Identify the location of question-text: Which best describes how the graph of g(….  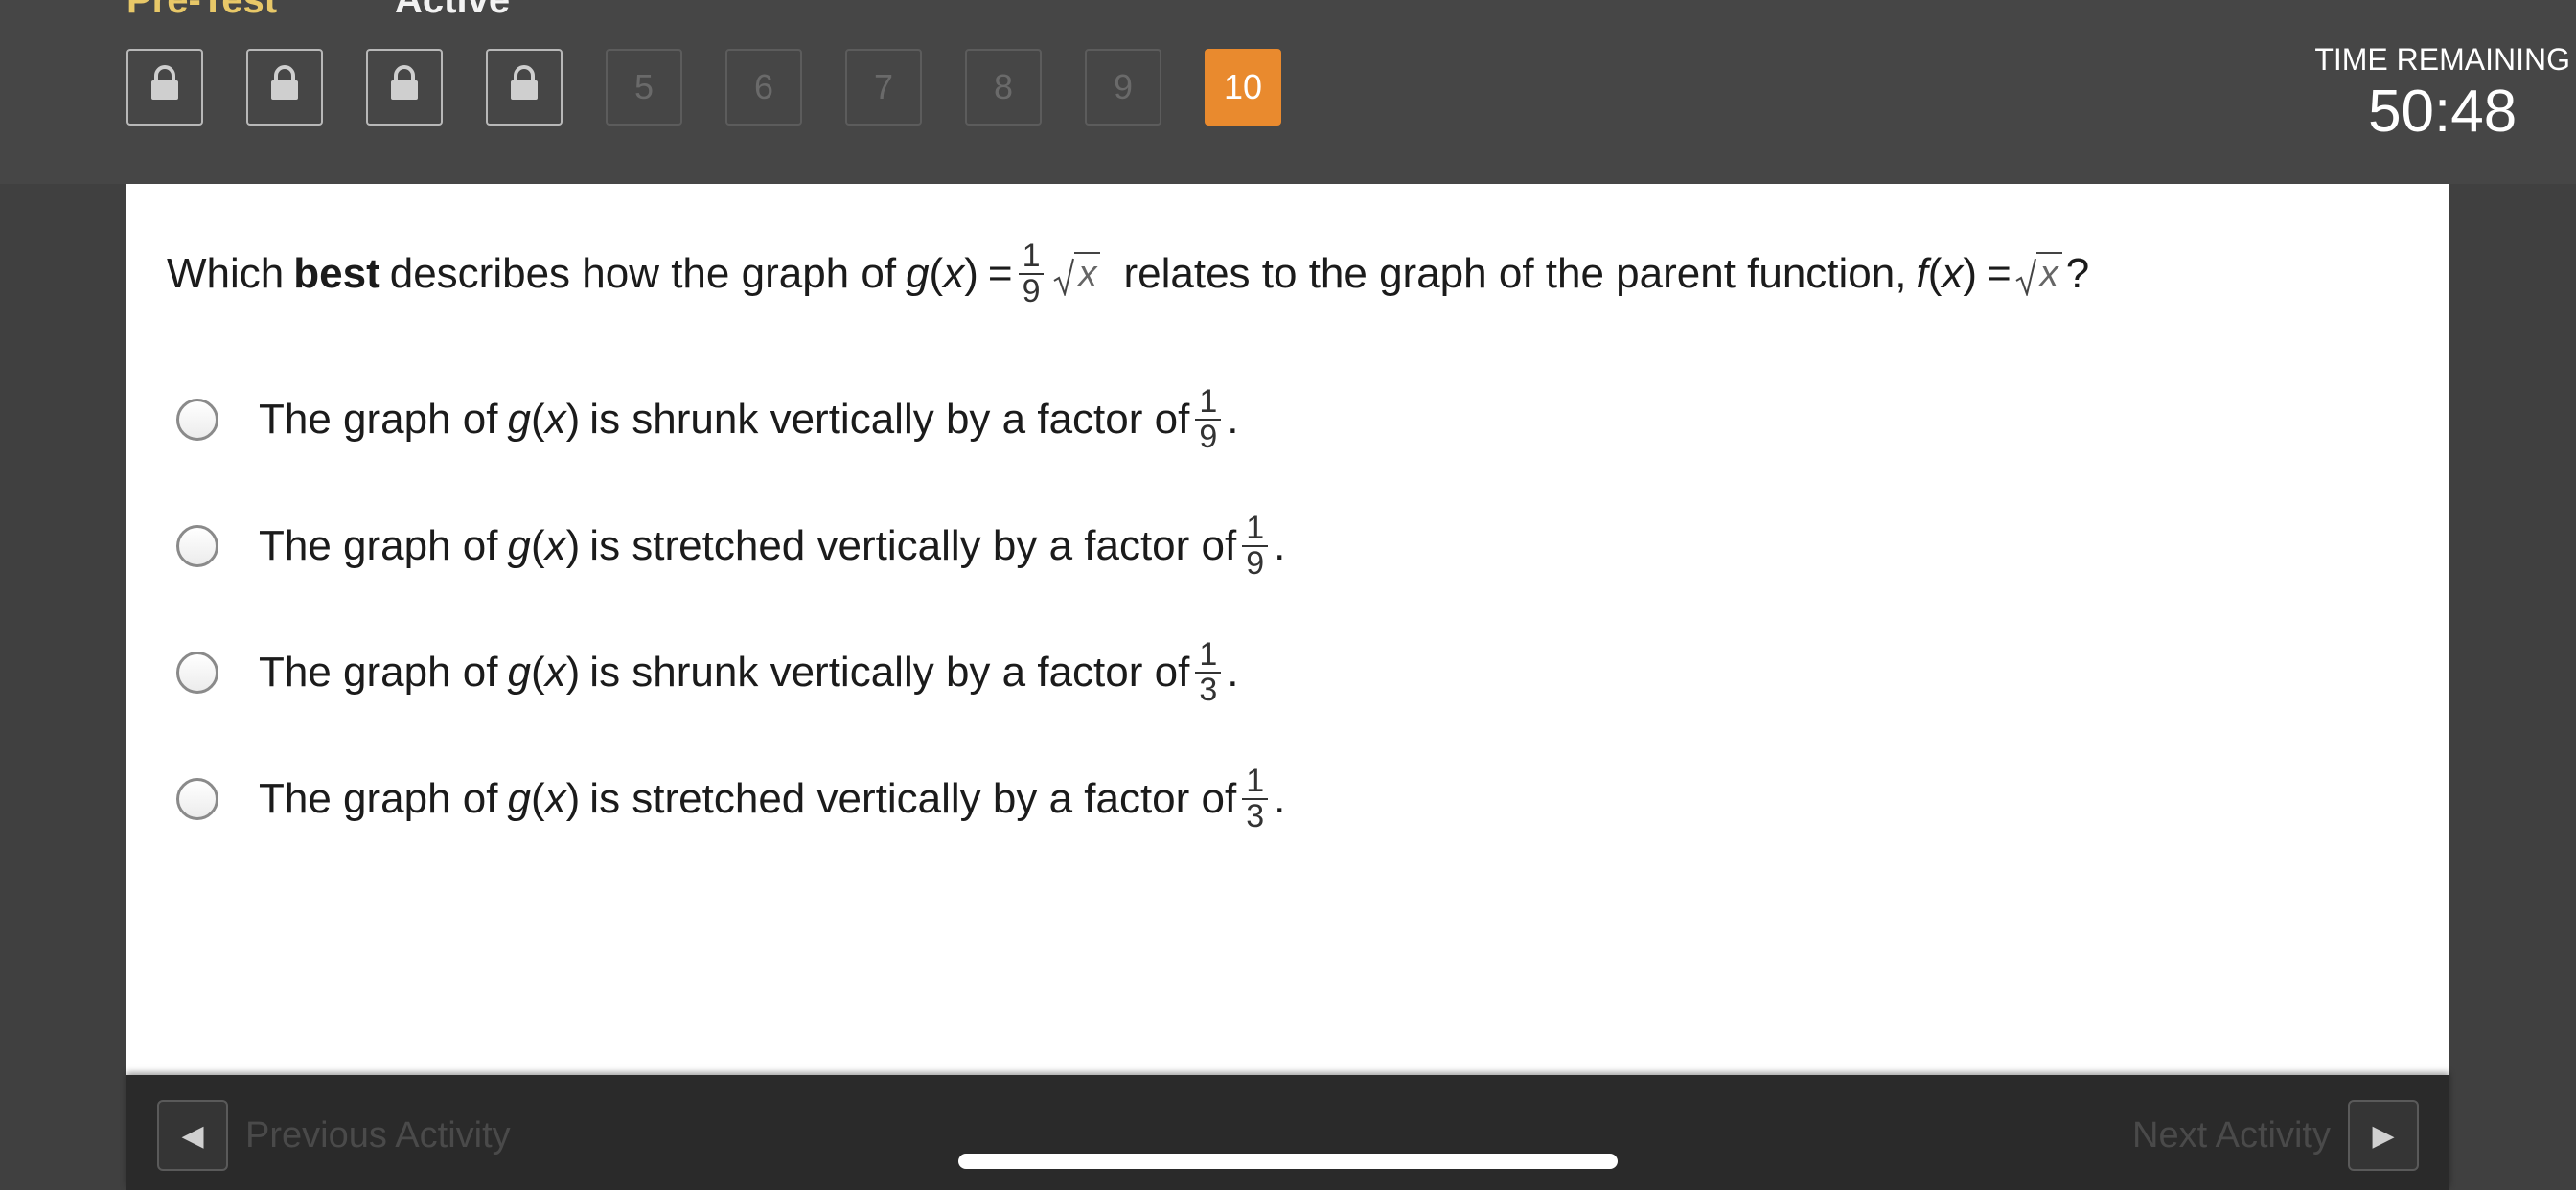
(1128, 273).